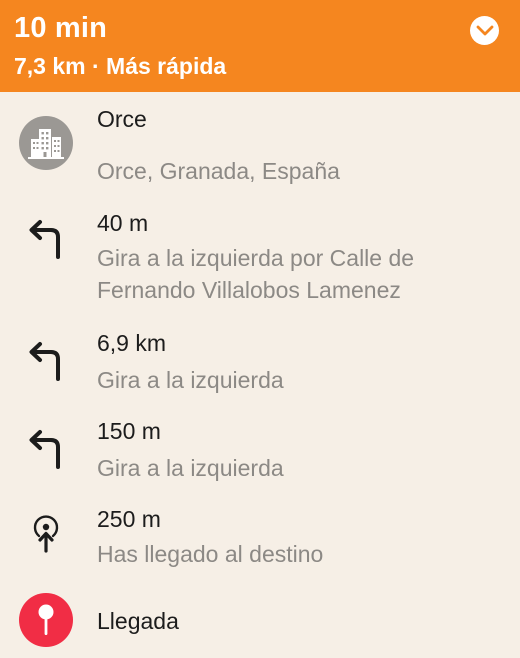 Image resolution: width=520 pixels, height=658 pixels. I want to click on step-description: Has llegado al destino, so click(210, 554).